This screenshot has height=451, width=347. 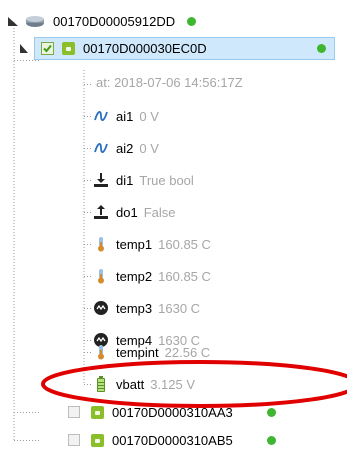 I want to click on tree-device-row: 00170D0000310AA3, so click(x=158, y=412).